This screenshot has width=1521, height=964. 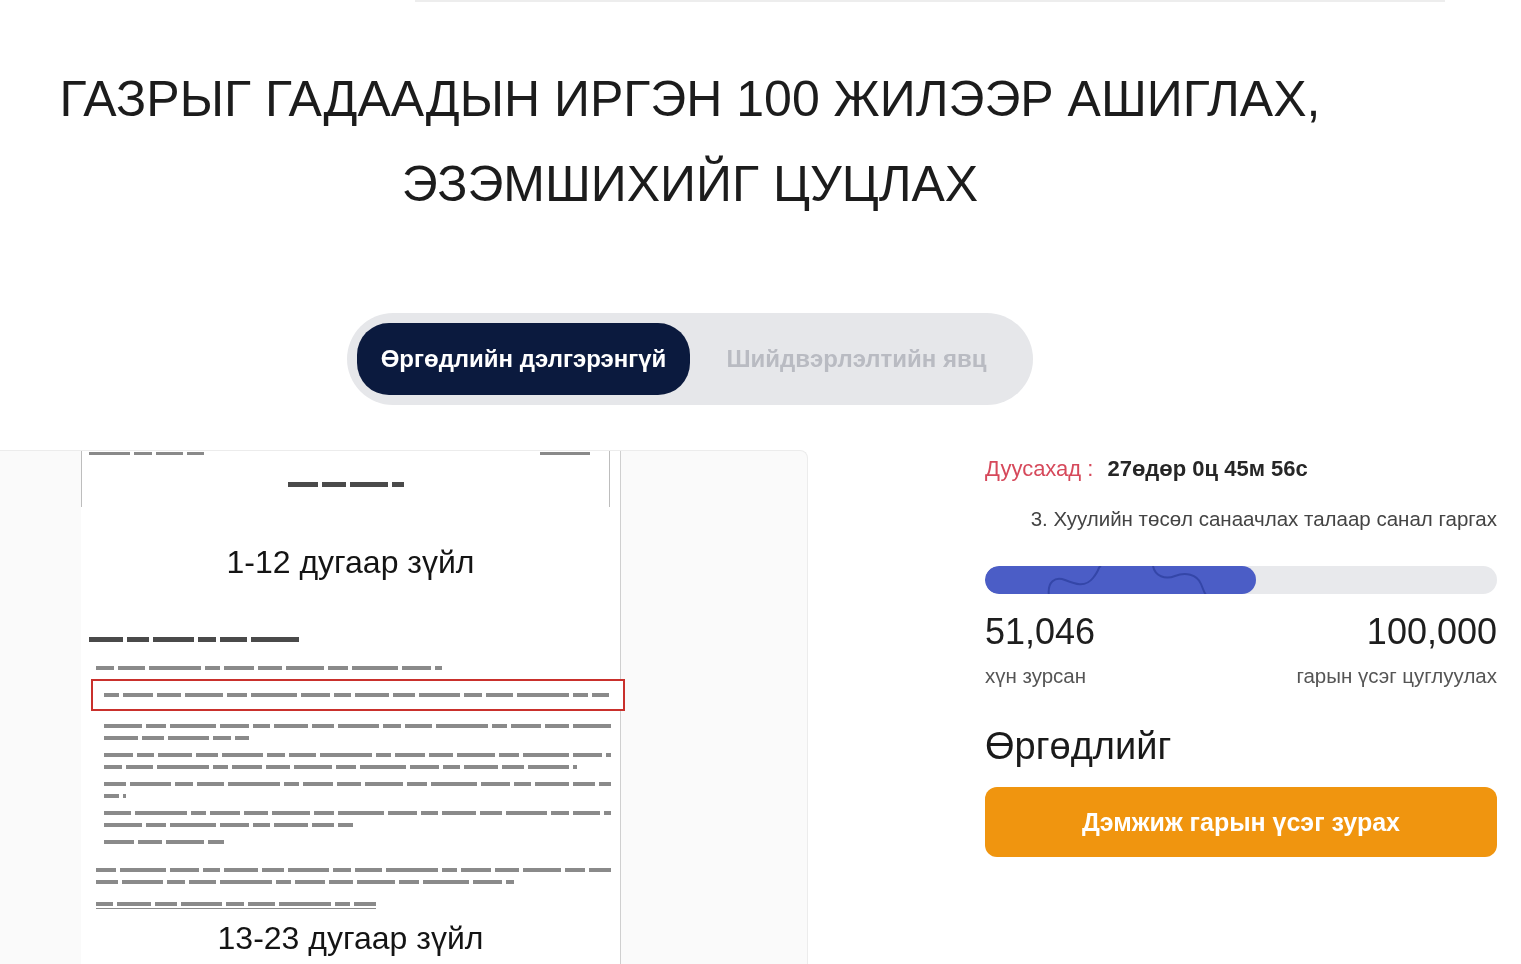 What do you see at coordinates (1396, 676) in the screenshot?
I see `goal-label: гарын үсэг цуглуулах` at bounding box center [1396, 676].